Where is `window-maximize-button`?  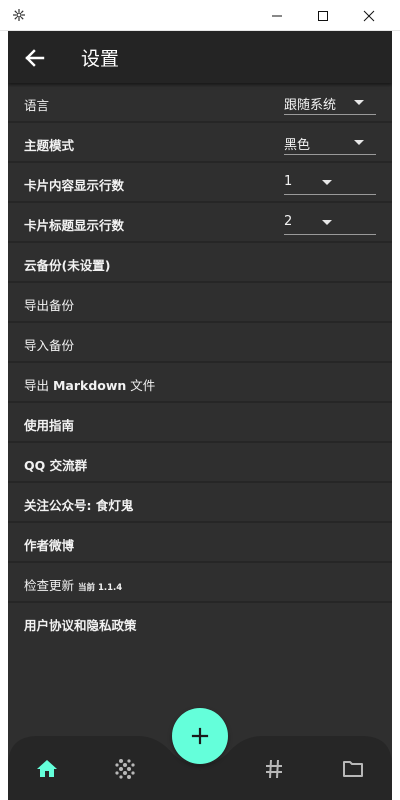
window-maximize-button is located at coordinates (323, 15).